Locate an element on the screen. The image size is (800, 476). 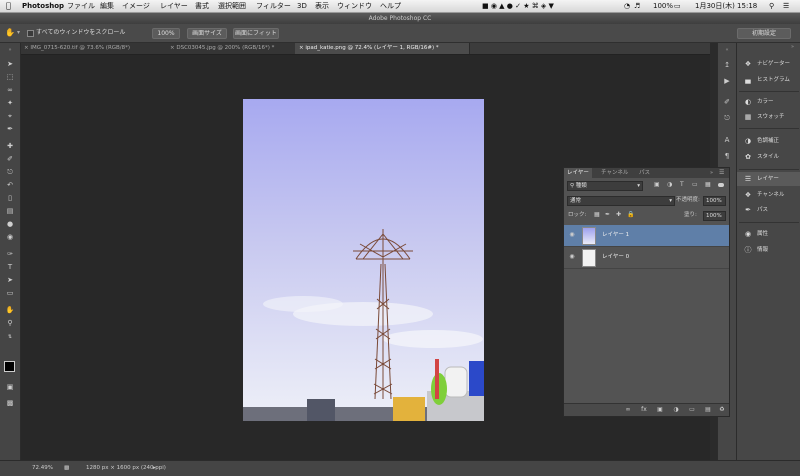
status-icons: ■ ◉ ▲ ● ✓ ★ ⌘ ◈ ▼ is located at coordinates (518, 6).